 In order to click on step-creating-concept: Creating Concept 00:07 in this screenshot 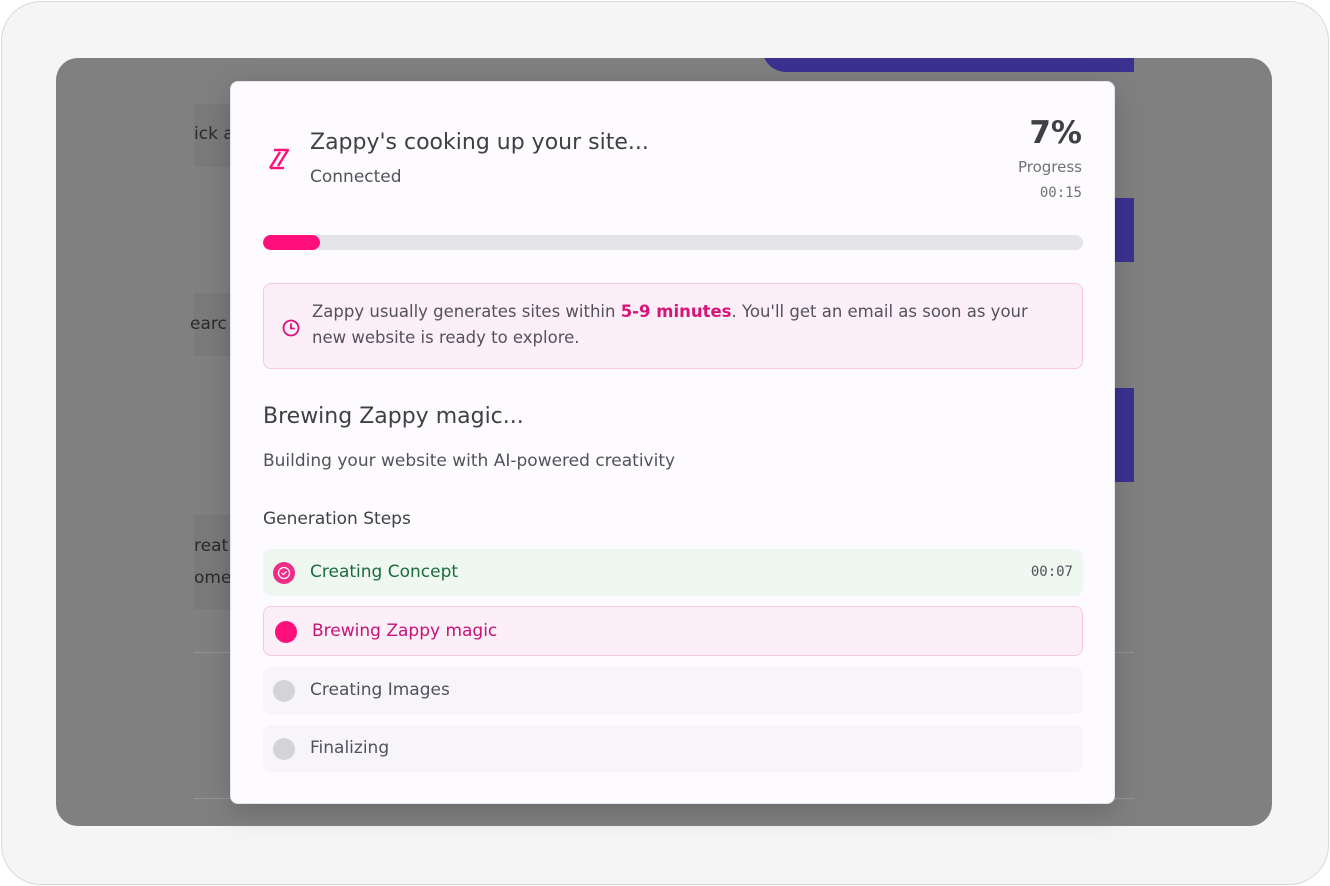, I will do `click(673, 572)`.